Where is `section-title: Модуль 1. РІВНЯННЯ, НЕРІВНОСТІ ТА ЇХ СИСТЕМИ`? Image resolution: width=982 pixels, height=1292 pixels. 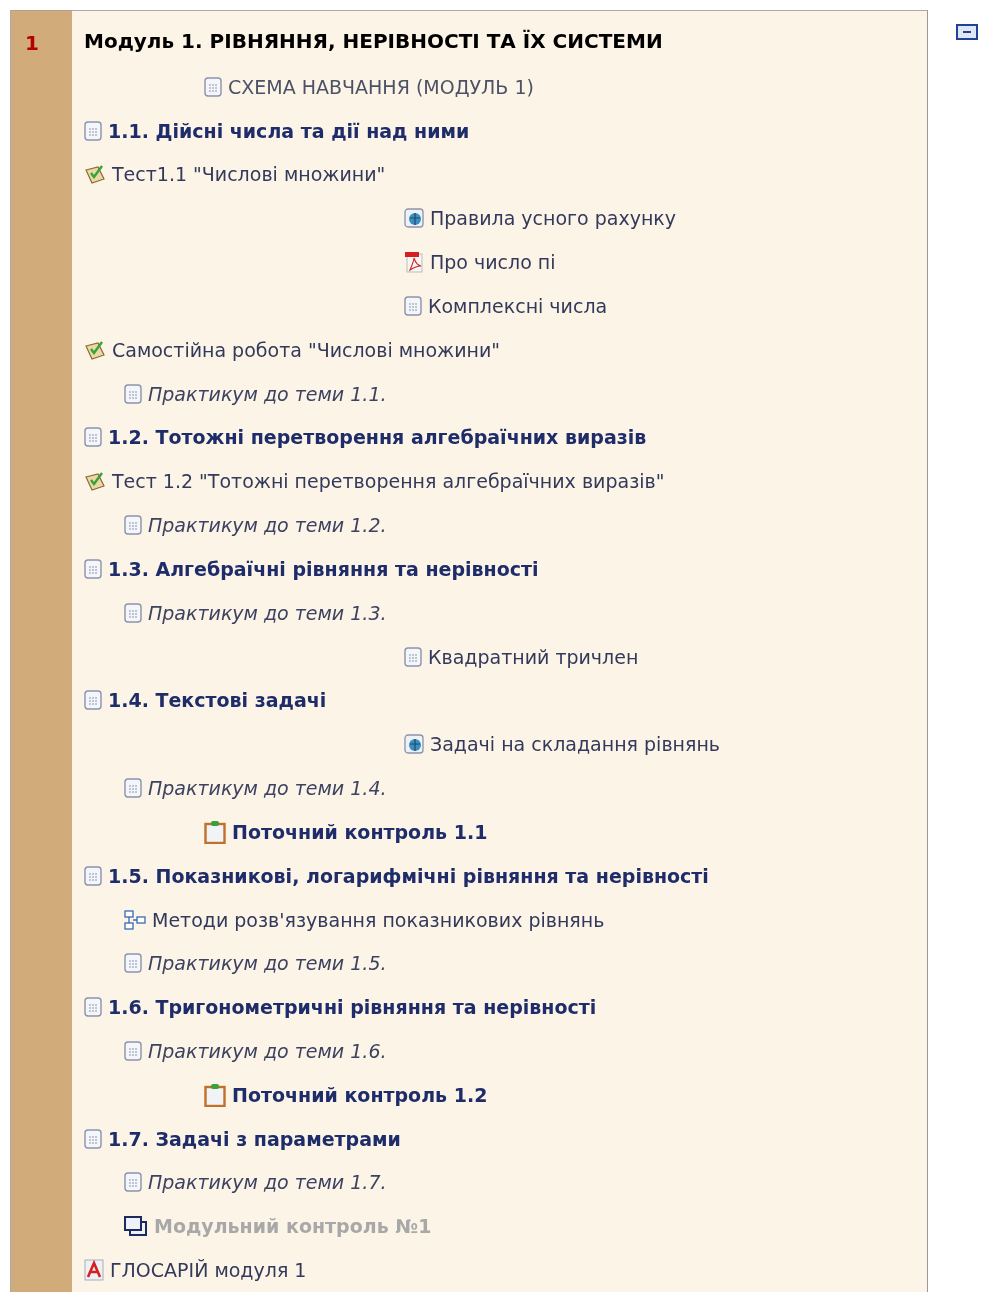
section-title: Модуль 1. РІВНЯННЯ, НЕРІВНОСТІ ТА ЇХ СИСТЕМИ is located at coordinates (373, 42).